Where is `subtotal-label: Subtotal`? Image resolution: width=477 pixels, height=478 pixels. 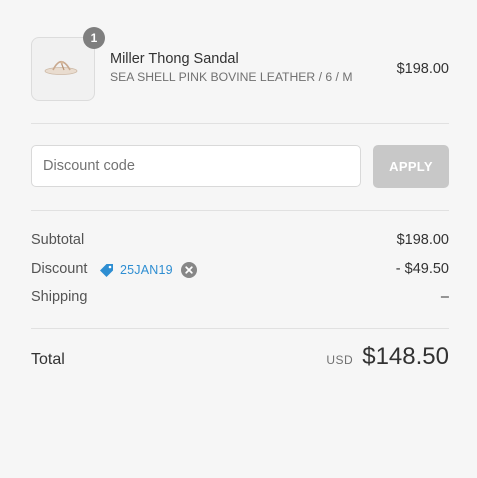 subtotal-label: Subtotal is located at coordinates (58, 240).